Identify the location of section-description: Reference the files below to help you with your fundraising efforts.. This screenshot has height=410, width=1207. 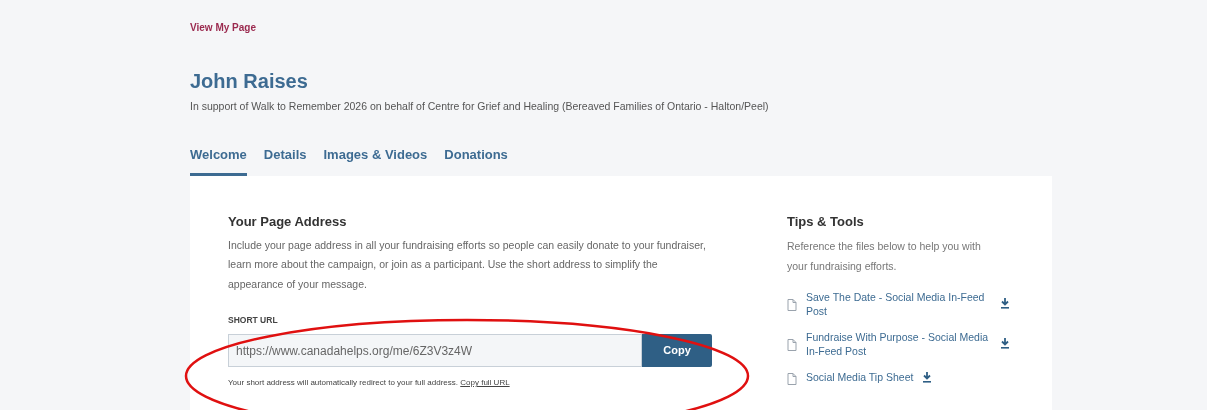
(884, 256).